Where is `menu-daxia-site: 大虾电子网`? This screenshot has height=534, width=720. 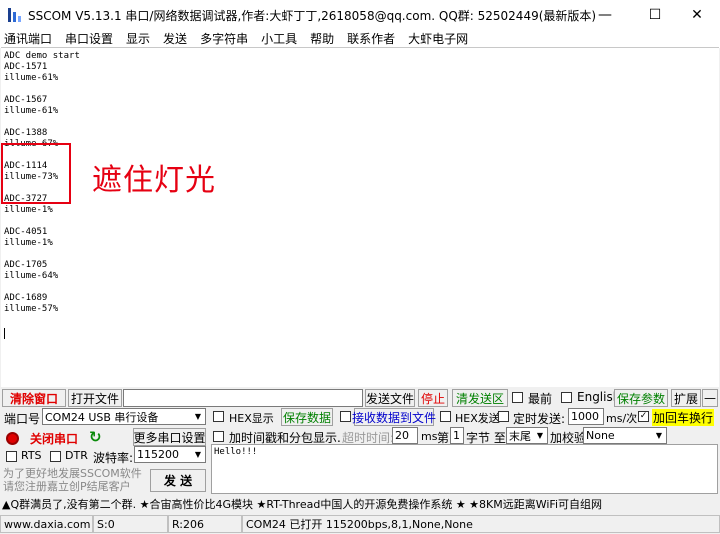
menu-daxia-site: 大虾电子网 is located at coordinates (438, 38).